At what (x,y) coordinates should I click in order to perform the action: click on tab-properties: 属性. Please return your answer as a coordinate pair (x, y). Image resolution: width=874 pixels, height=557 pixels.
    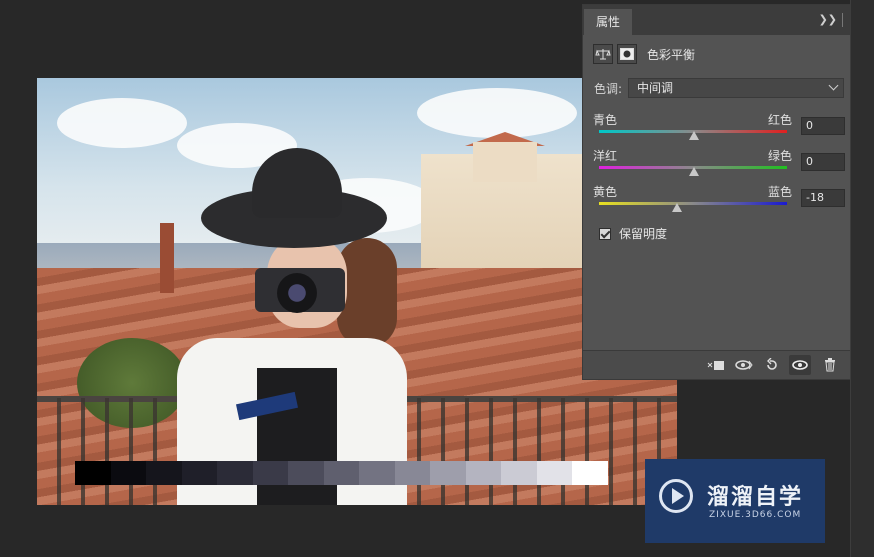
    Looking at the image, I should click on (608, 22).